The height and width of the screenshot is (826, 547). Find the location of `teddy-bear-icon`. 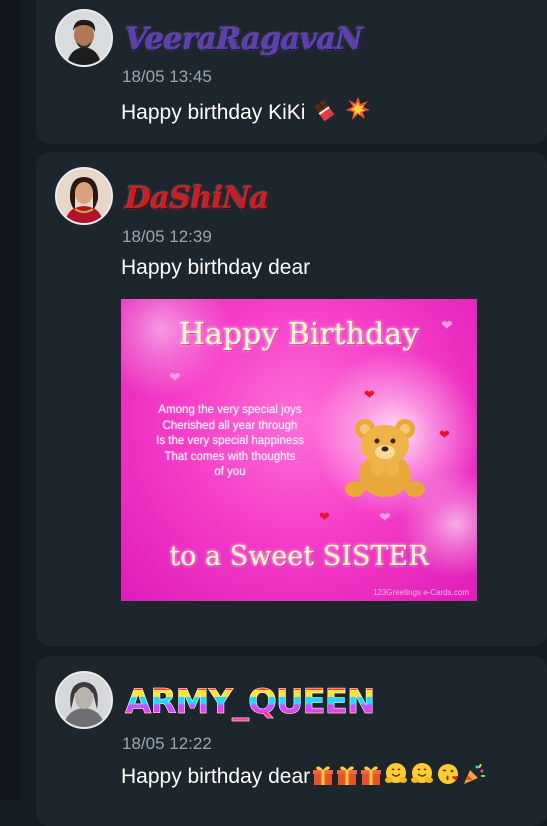

teddy-bear-icon is located at coordinates (385, 458).